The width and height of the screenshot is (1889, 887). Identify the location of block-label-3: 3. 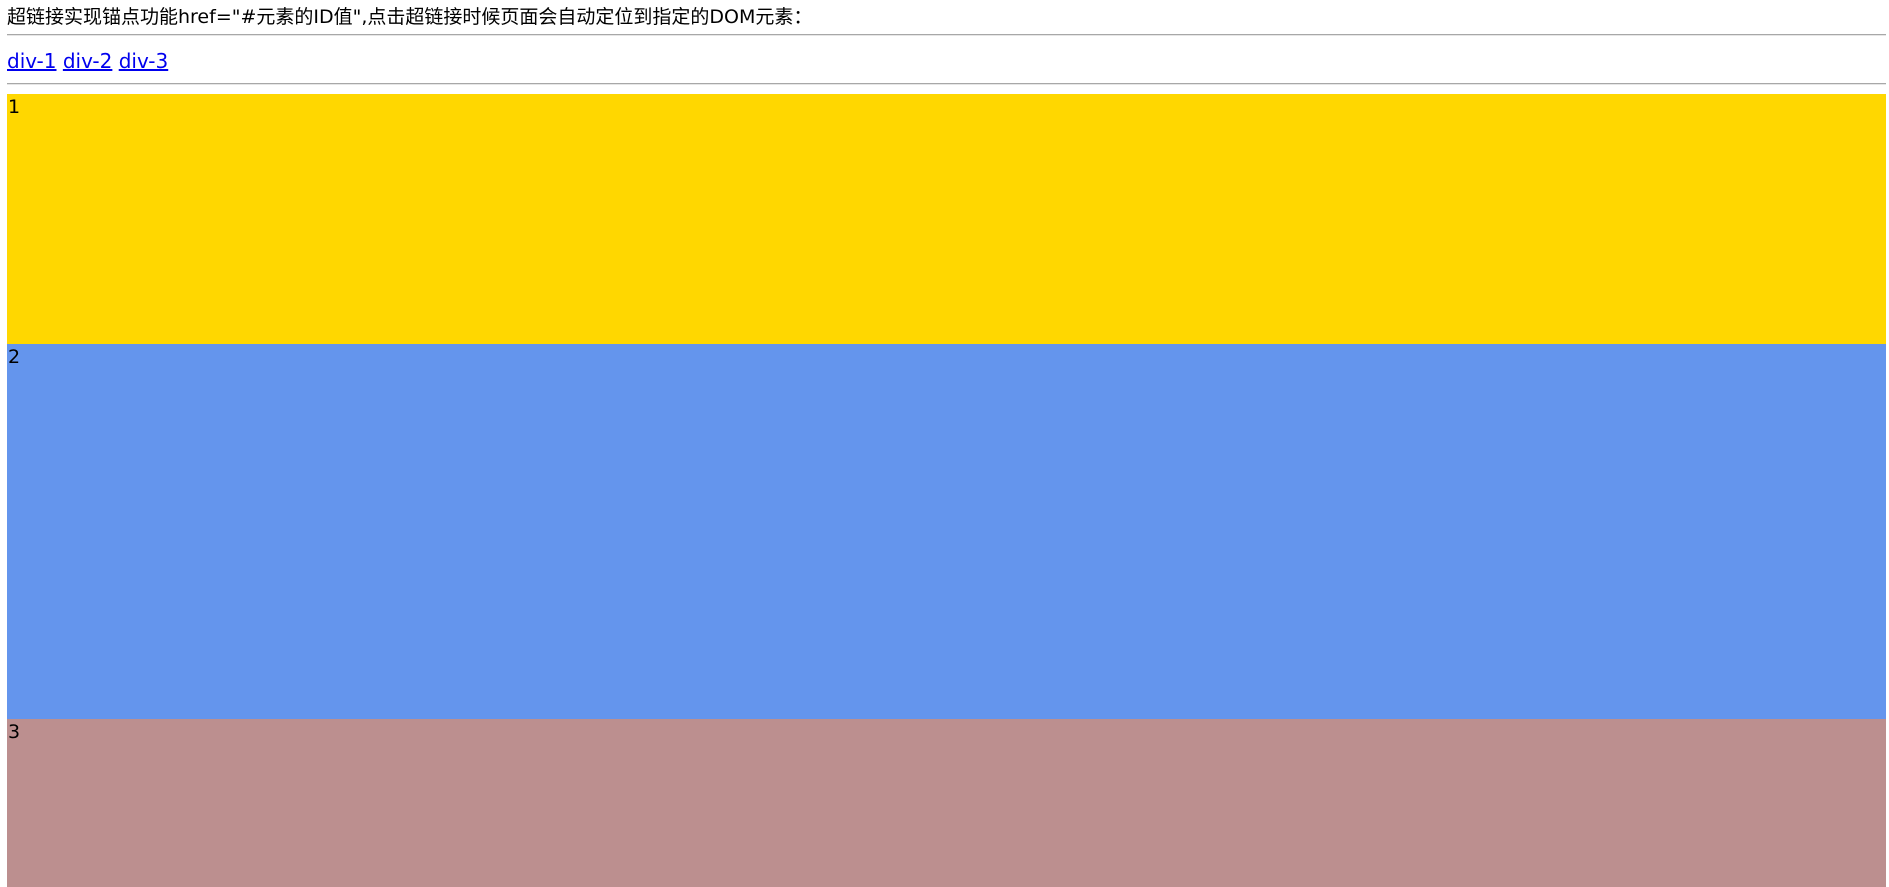
(14, 732).